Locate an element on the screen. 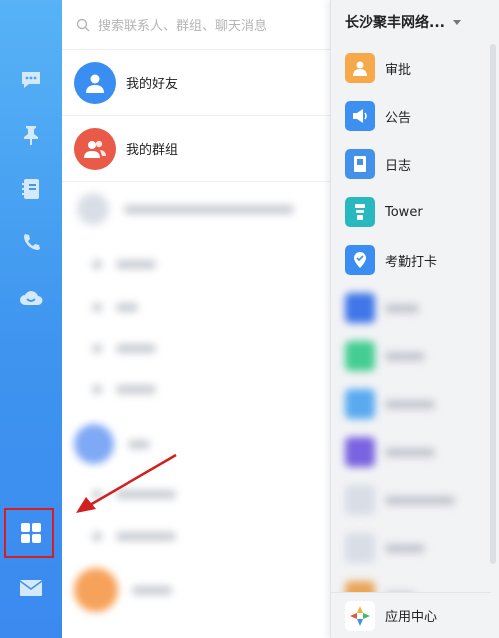 Image resolution: width=499 pixels, height=638 pixels. mail-icon is located at coordinates (31, 588).